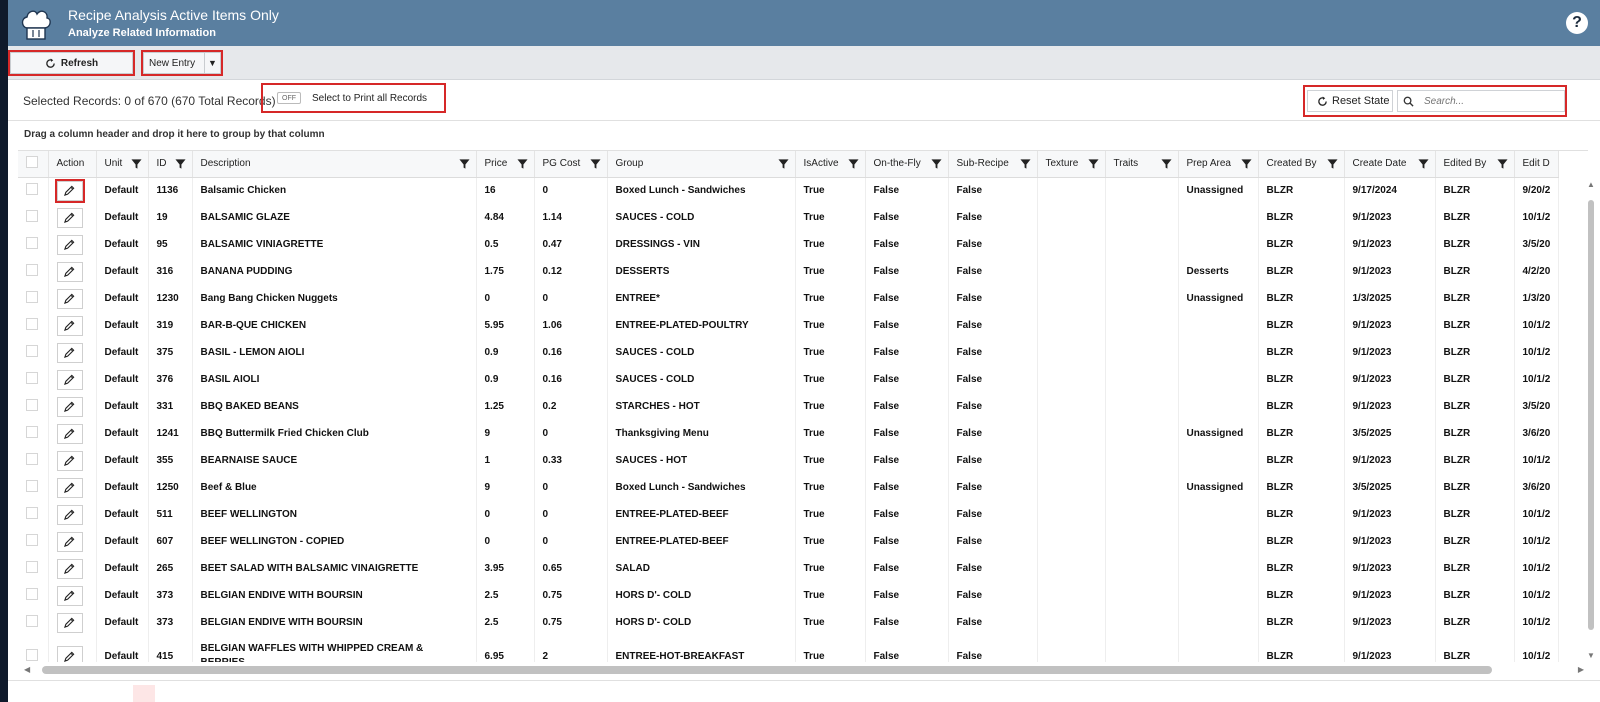  I want to click on column-header-id: ID, so click(170, 164).